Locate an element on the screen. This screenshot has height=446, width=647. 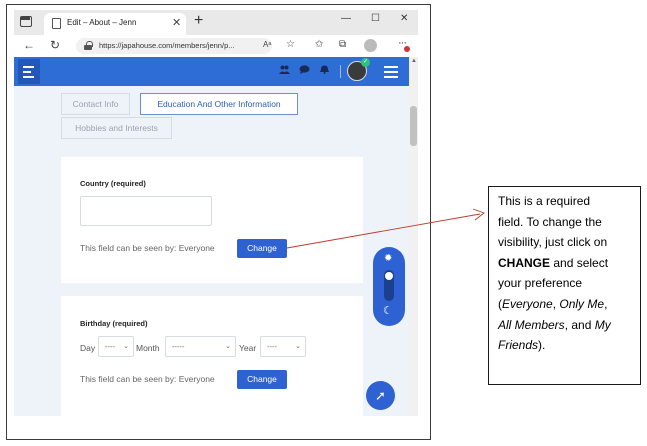
read-aloud-icon: Aᵃ is located at coordinates (267, 44).